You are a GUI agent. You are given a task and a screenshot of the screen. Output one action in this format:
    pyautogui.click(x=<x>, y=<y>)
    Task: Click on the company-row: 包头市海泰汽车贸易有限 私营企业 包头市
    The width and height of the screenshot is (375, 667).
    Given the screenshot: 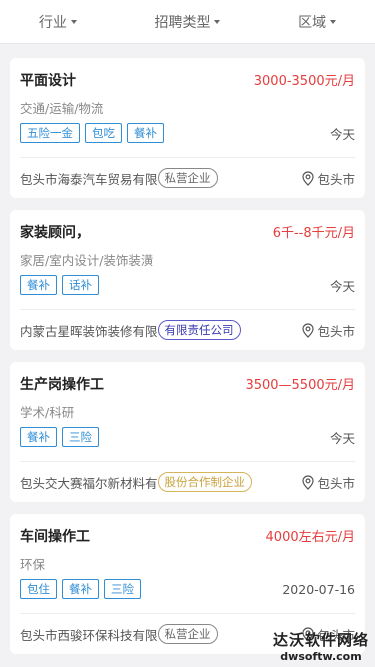 What is the action you would take?
    pyautogui.click(x=187, y=178)
    